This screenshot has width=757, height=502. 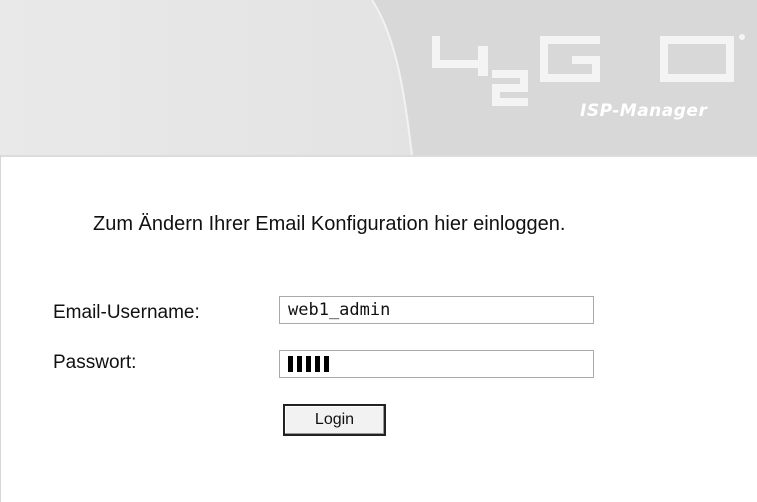 I want to click on left-border, so click(x=0, y=328).